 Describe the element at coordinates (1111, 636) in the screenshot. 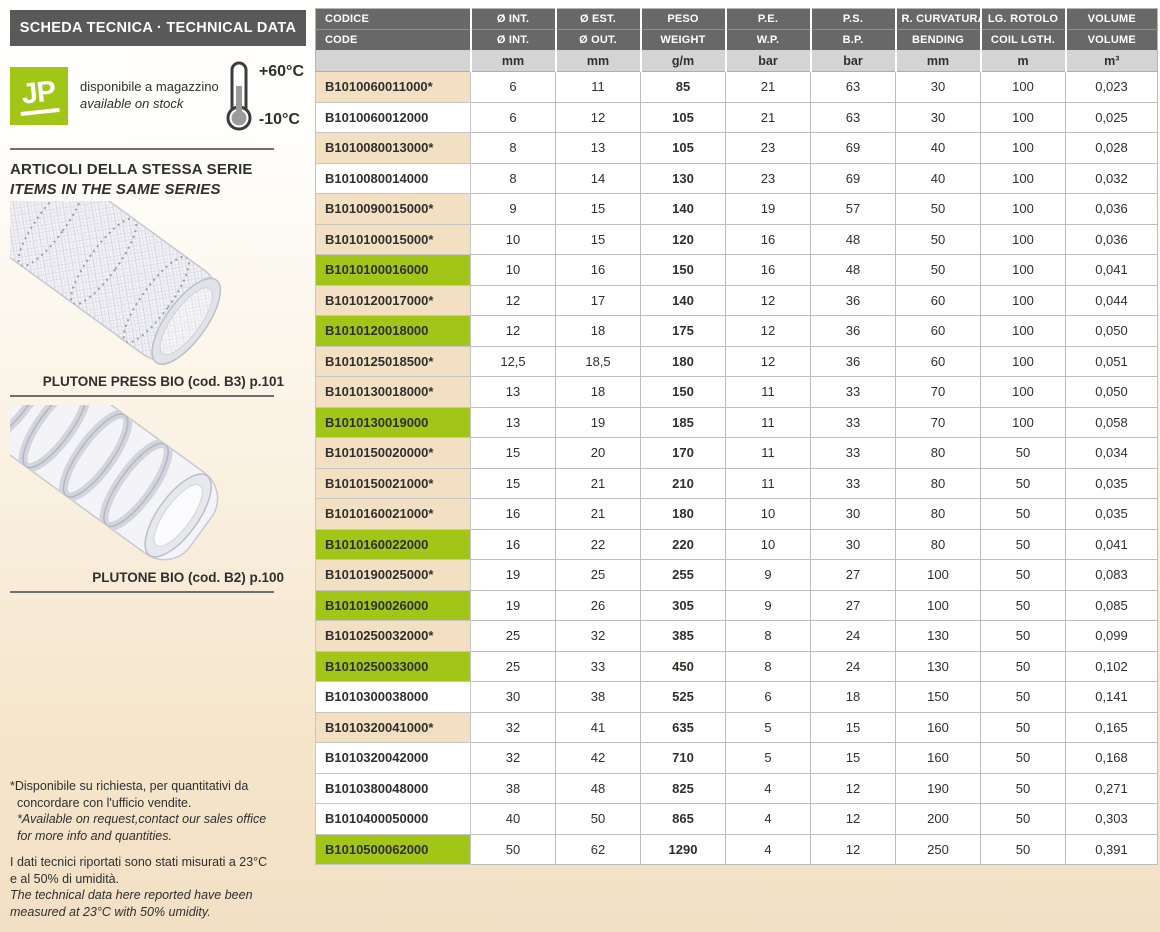

I see `cell-volume: 0,099` at that location.